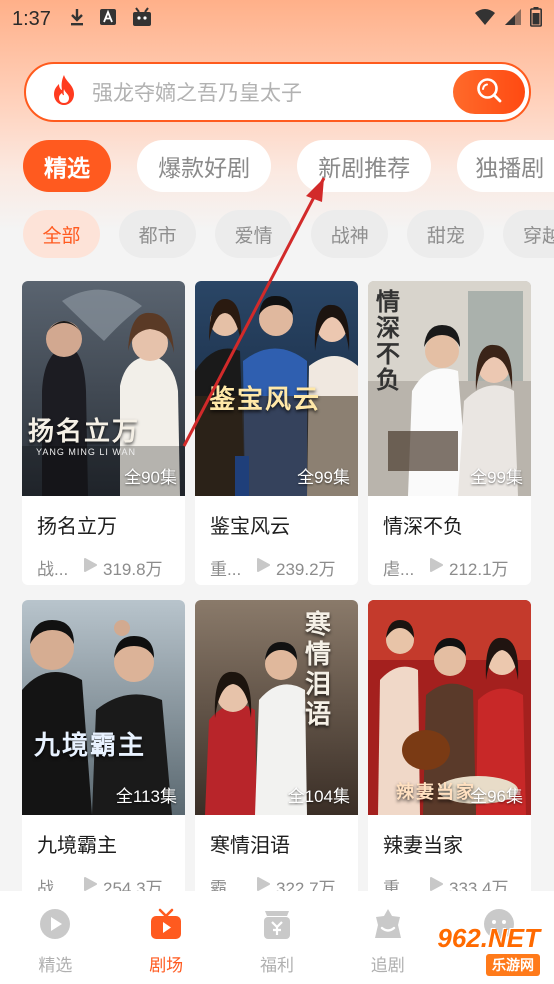 The width and height of the screenshot is (554, 984). I want to click on category-romance: 爱情, so click(254, 234).